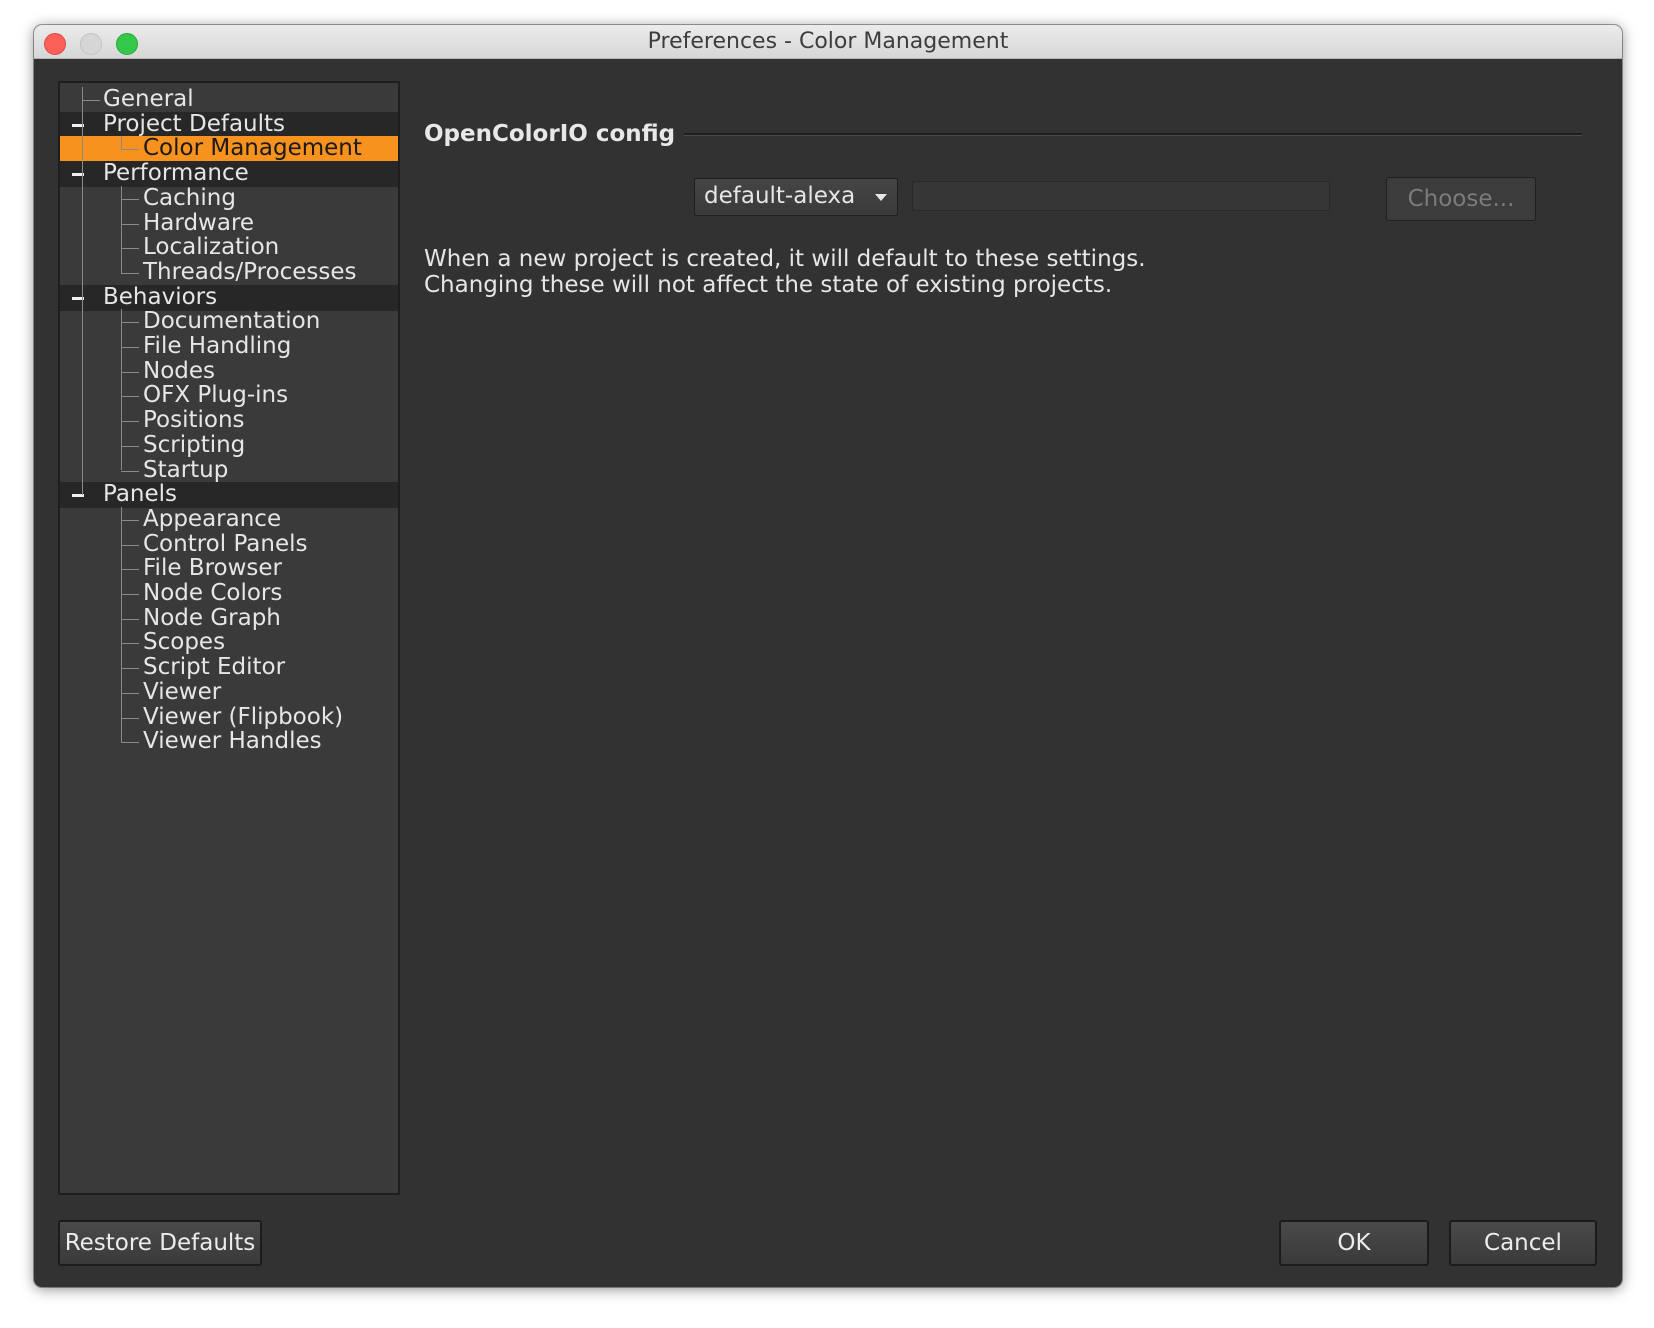 Image resolution: width=1654 pixels, height=1328 pixels. I want to click on sidebar-item-node-graph: Node Graph, so click(229, 618).